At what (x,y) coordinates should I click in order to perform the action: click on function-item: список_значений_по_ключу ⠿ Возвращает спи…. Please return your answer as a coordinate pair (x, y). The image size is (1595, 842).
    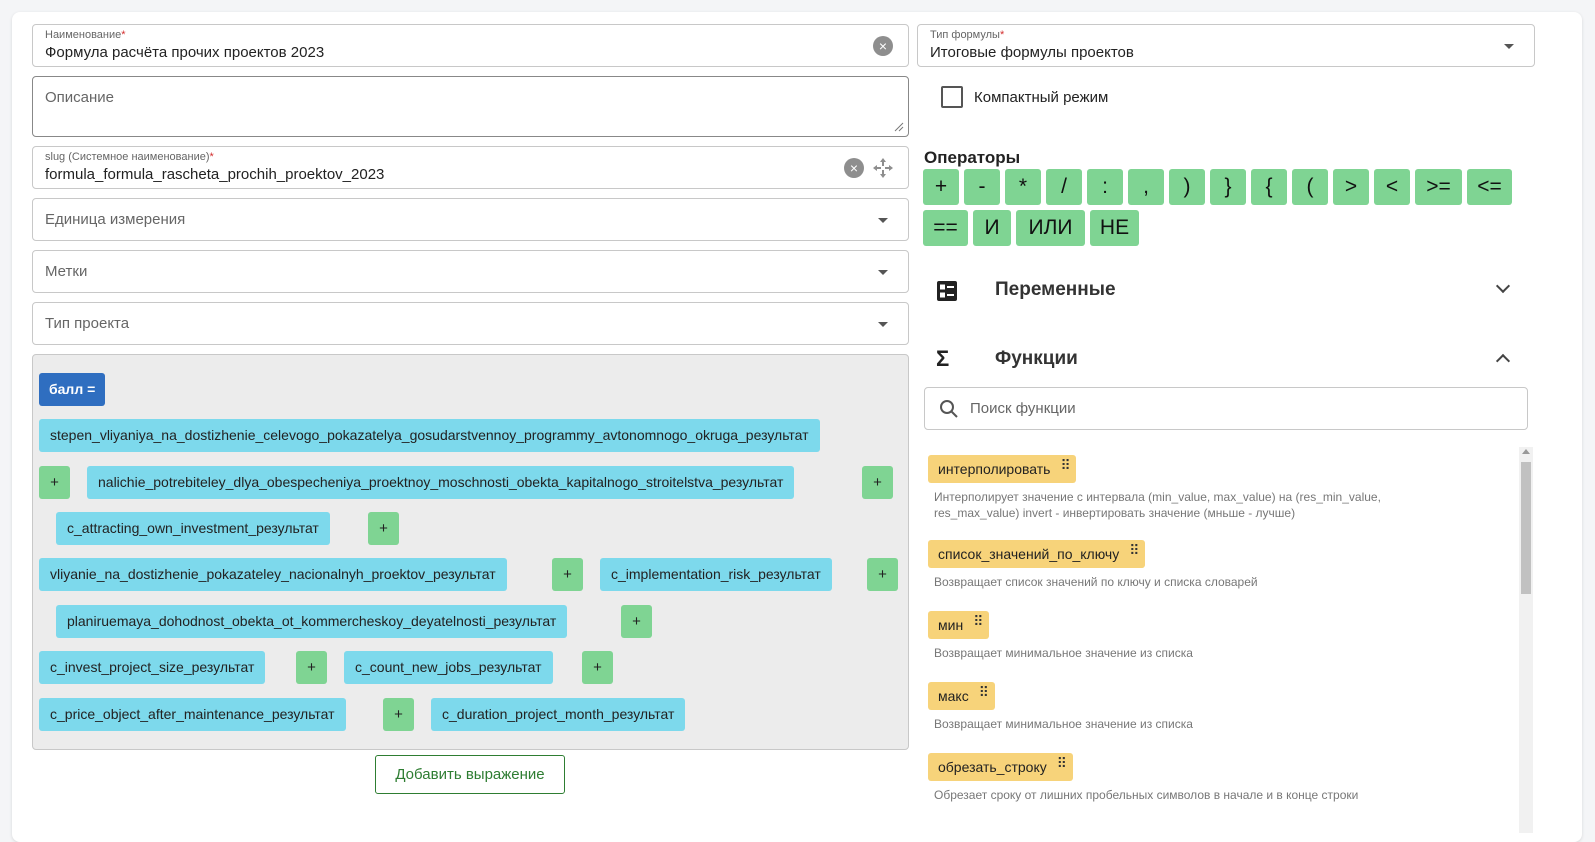
    Looking at the image, I should click on (1193, 565).